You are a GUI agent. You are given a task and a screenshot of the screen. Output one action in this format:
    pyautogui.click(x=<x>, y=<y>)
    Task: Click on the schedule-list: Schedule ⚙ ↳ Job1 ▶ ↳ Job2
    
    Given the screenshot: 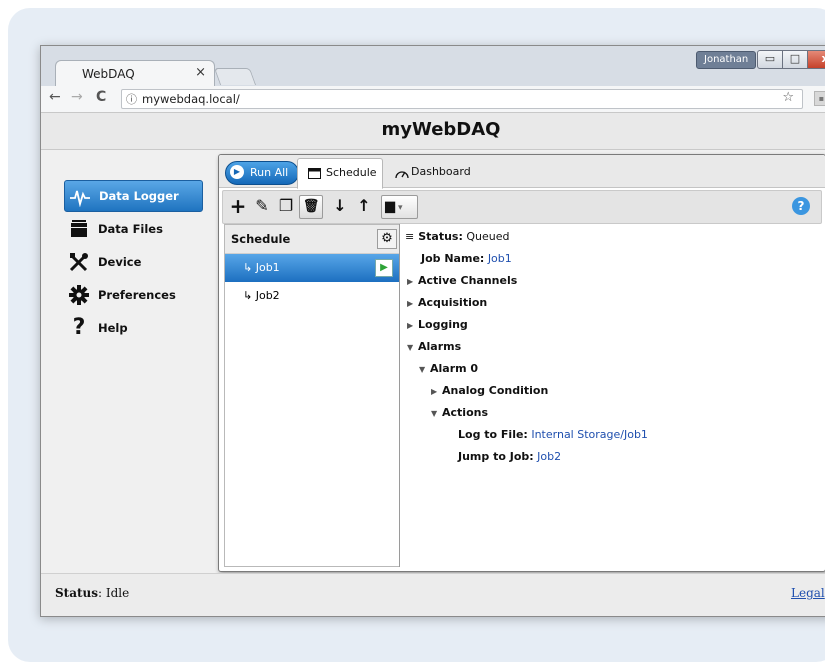 What is the action you would take?
    pyautogui.click(x=312, y=395)
    